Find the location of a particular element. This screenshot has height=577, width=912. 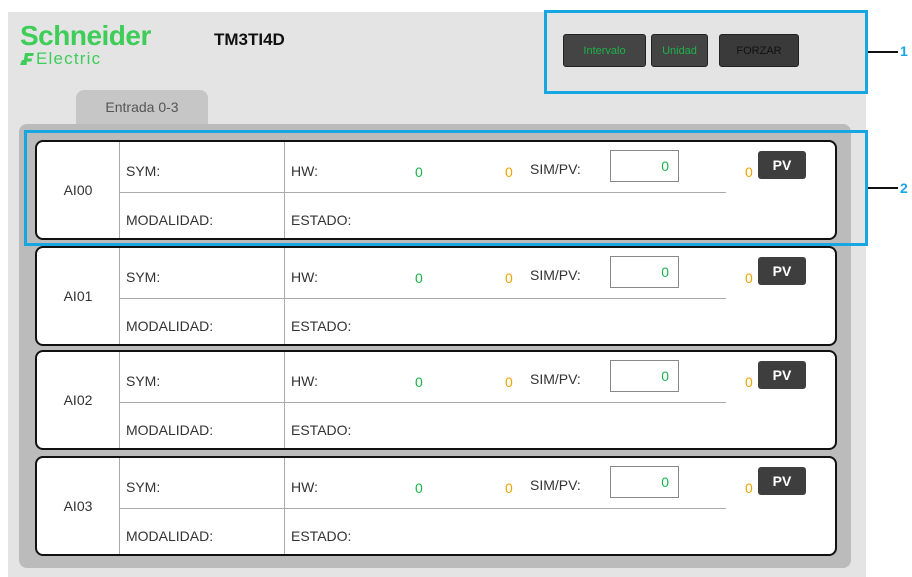

channel-name: AI01 is located at coordinates (78, 296).